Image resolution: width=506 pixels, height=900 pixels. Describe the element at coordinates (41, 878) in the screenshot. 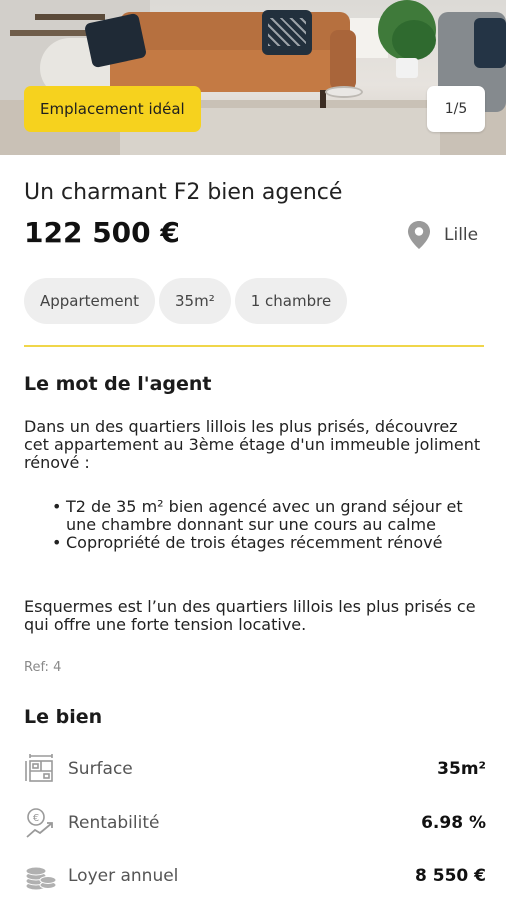

I see `coins-icon` at that location.